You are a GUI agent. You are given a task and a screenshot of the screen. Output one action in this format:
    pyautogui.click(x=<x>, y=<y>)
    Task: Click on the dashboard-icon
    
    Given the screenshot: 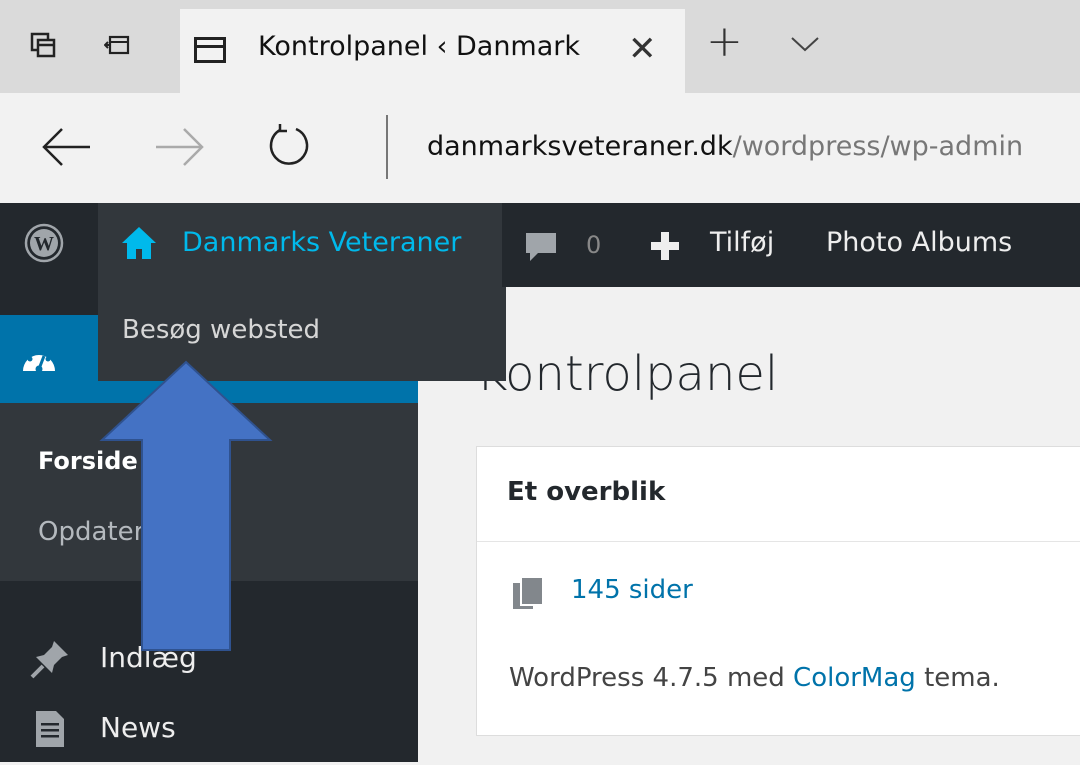 What is the action you would take?
    pyautogui.click(x=39, y=360)
    